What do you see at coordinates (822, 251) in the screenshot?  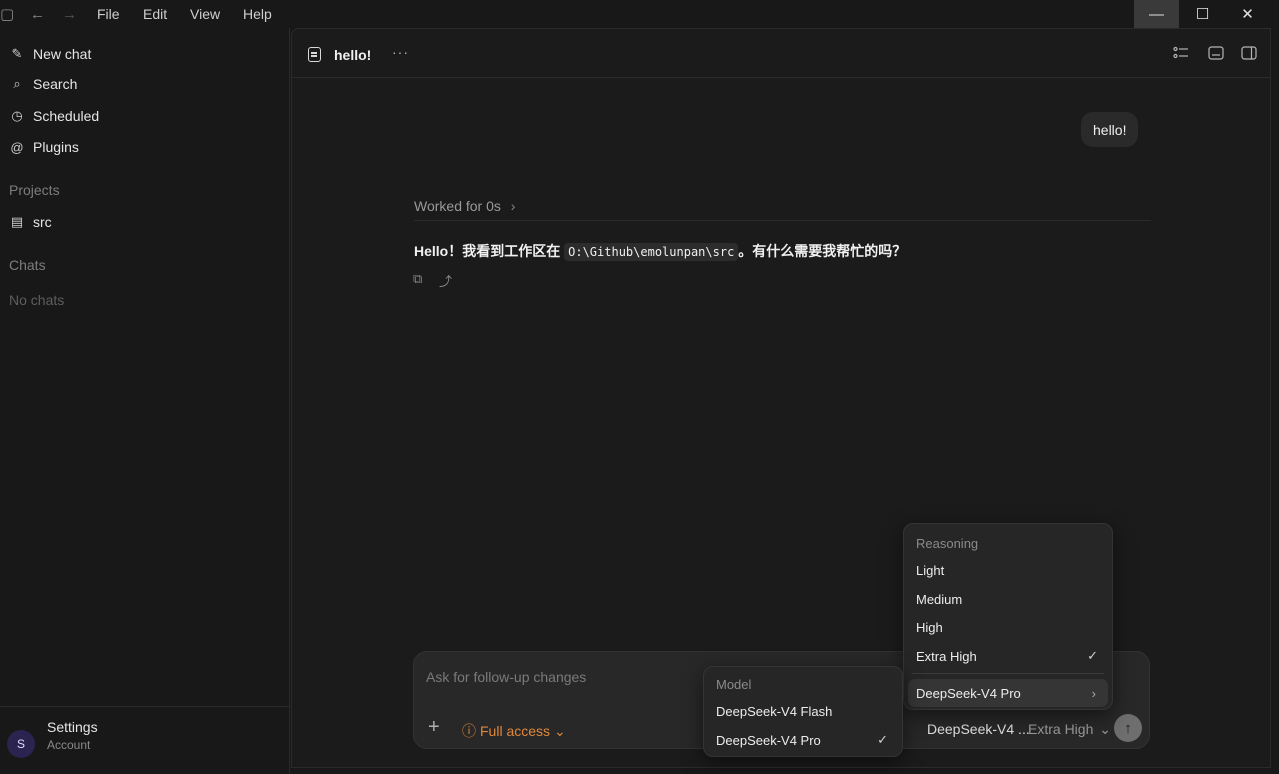 I see `reply-text-end: 。有什么需要我帮忙的吗？` at bounding box center [822, 251].